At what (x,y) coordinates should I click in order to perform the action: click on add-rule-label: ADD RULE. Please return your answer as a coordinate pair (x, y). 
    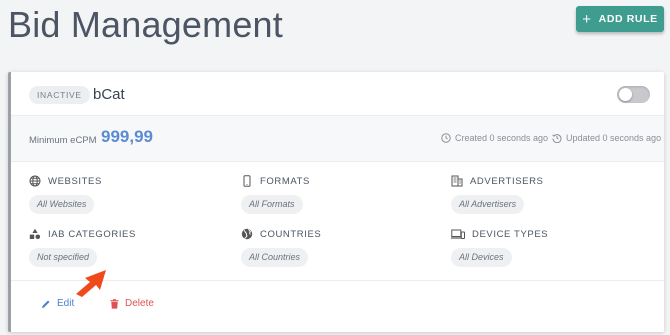
    Looking at the image, I should click on (628, 19).